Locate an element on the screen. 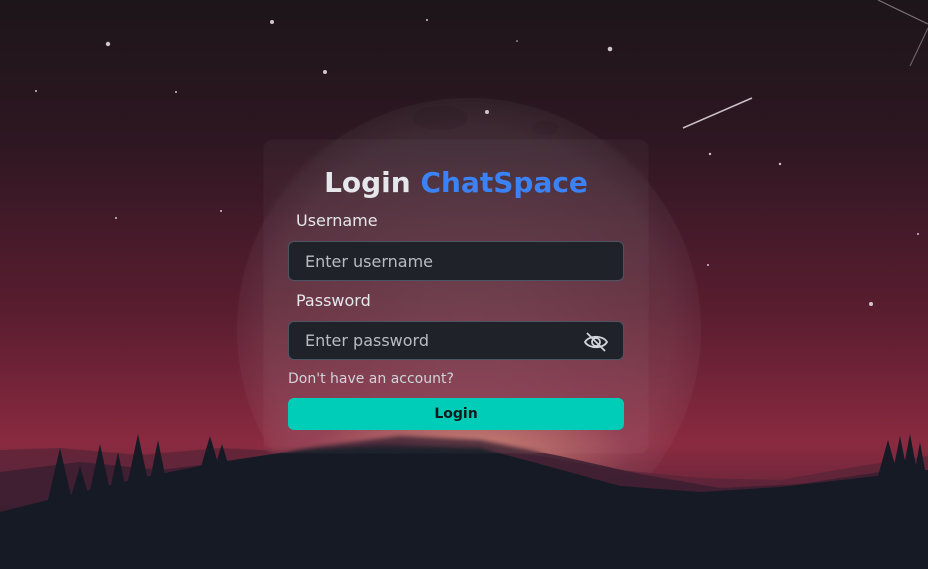 The image size is (928, 569). password-label: Password is located at coordinates (333, 300).